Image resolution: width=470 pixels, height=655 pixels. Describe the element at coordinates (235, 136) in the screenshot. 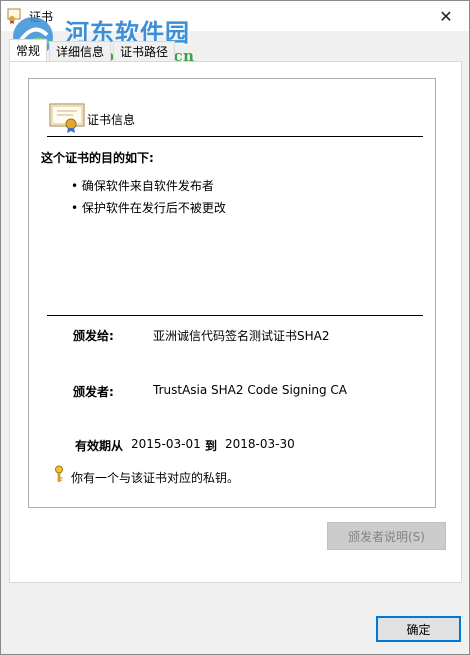

I see `title-divider` at that location.